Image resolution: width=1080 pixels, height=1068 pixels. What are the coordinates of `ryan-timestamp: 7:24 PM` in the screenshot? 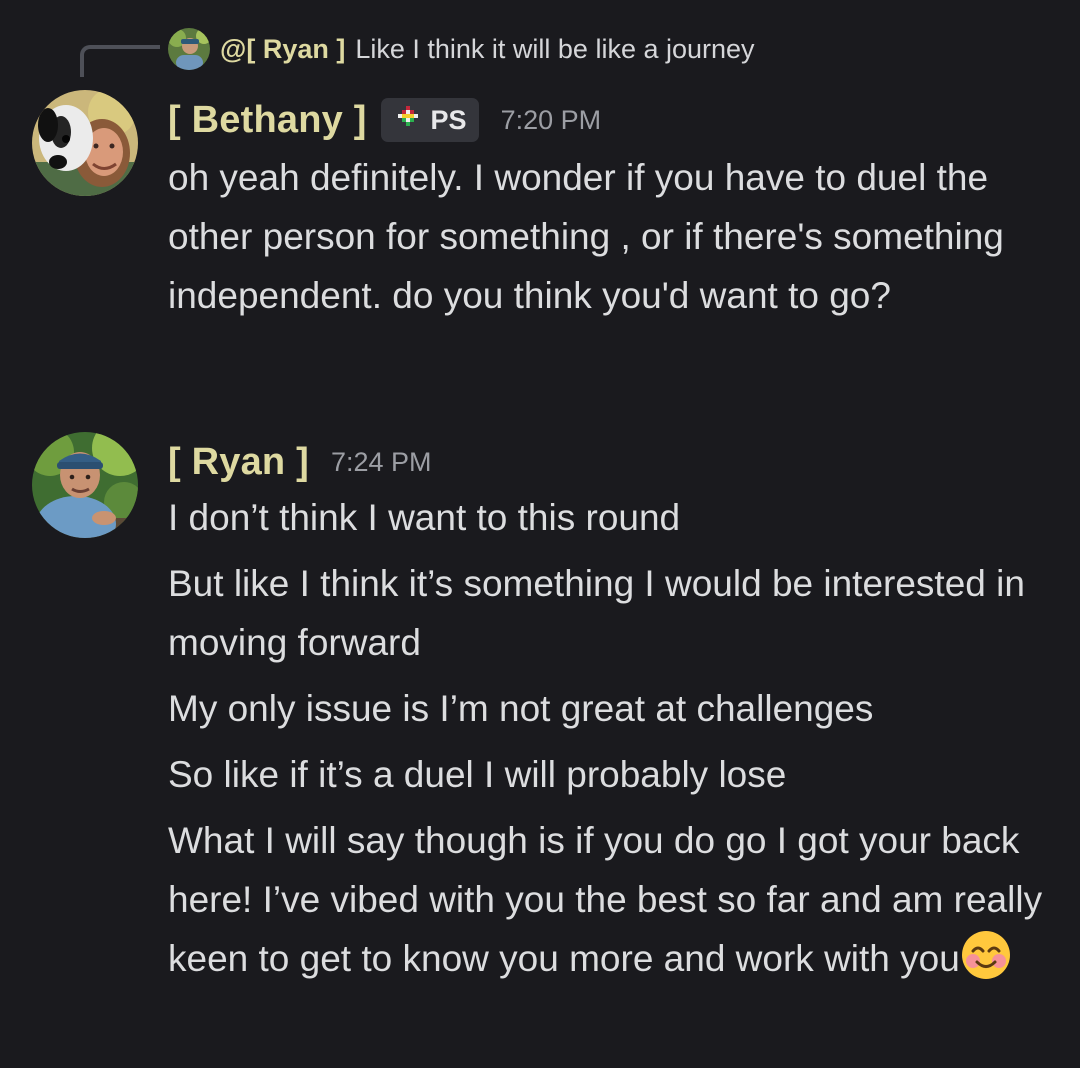 It's located at (381, 462).